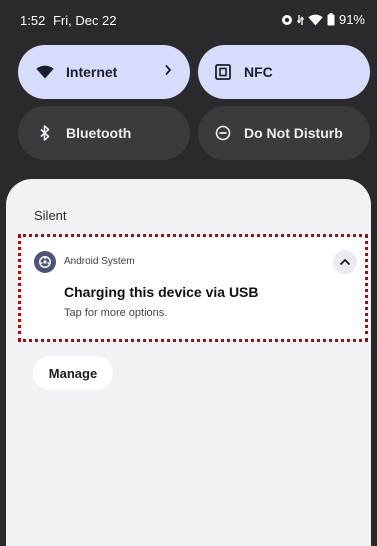  Describe the element at coordinates (45, 133) in the screenshot. I see `bluetooth-icon` at that location.